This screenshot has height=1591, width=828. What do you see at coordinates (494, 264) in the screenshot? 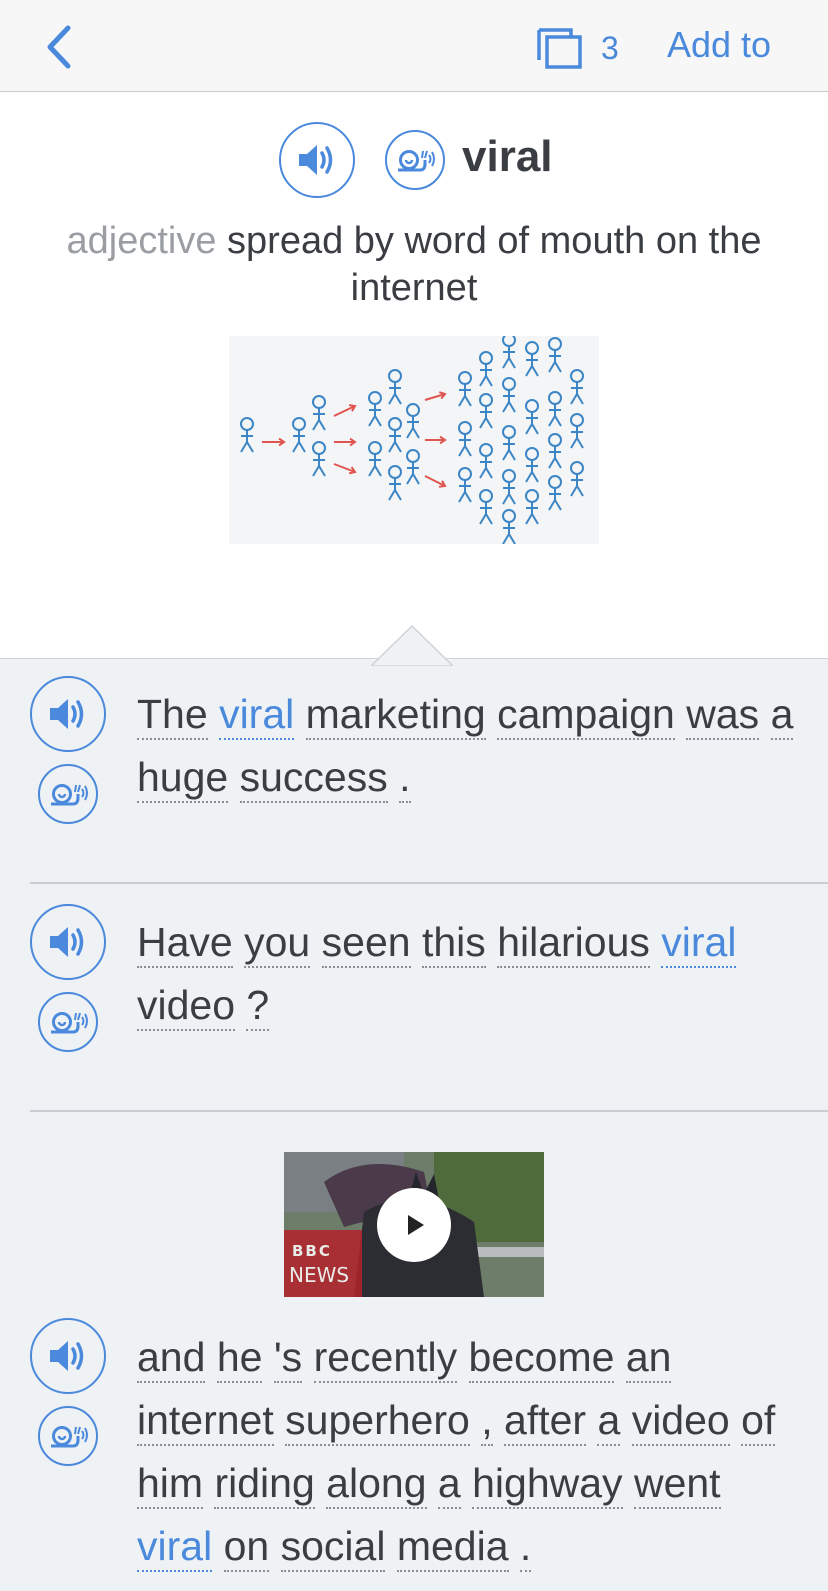
I see `definition-text: spread by word of mouth on the internet` at bounding box center [494, 264].